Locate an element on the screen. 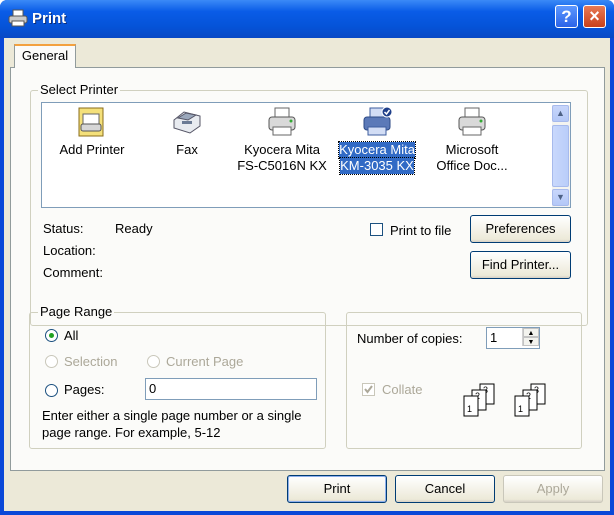 This screenshot has height=515, width=614. close-button: × is located at coordinates (594, 16).